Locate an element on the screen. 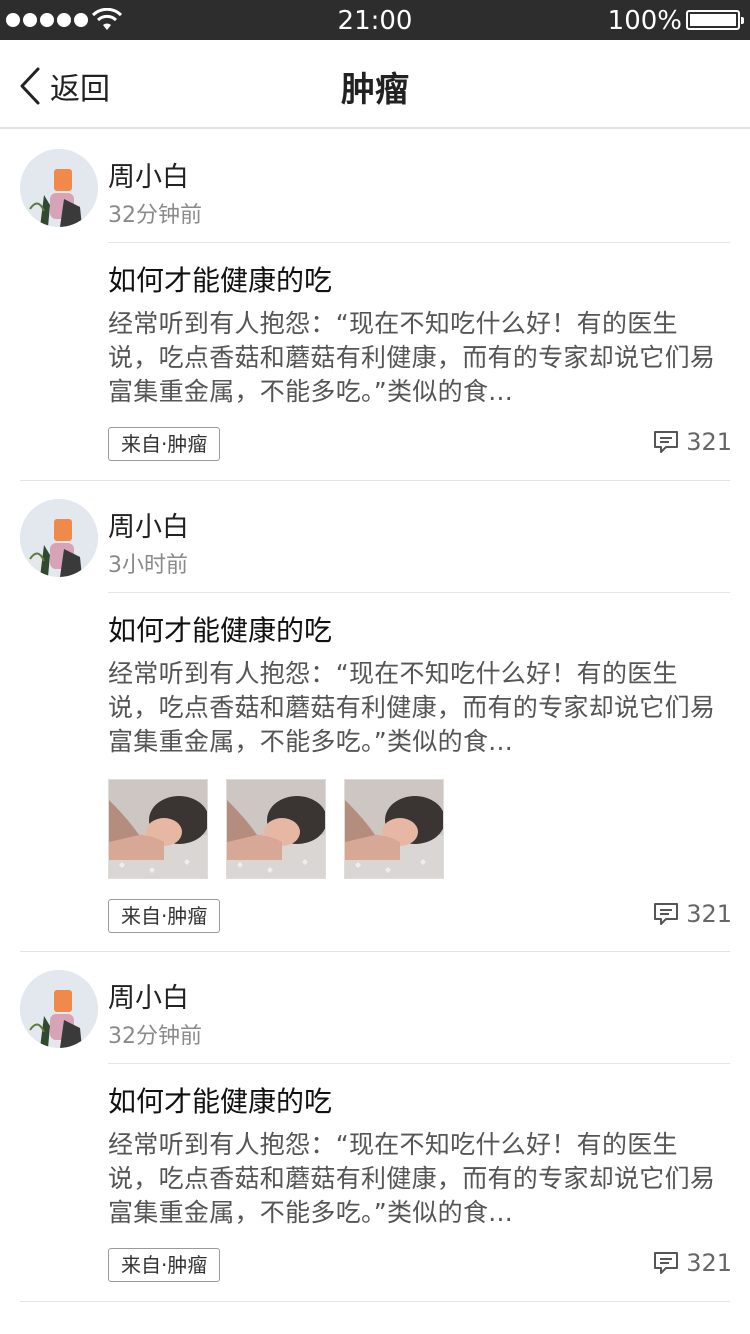  back-label: 返回 is located at coordinates (80, 89).